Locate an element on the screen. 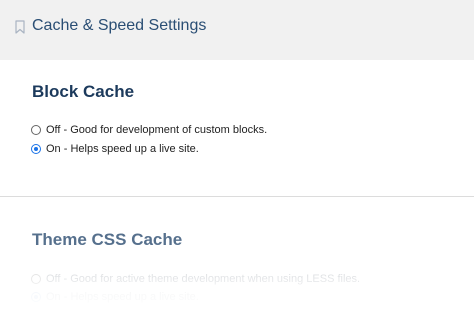 Image resolution: width=474 pixels, height=332 pixels. section-divider is located at coordinates (237, 196).